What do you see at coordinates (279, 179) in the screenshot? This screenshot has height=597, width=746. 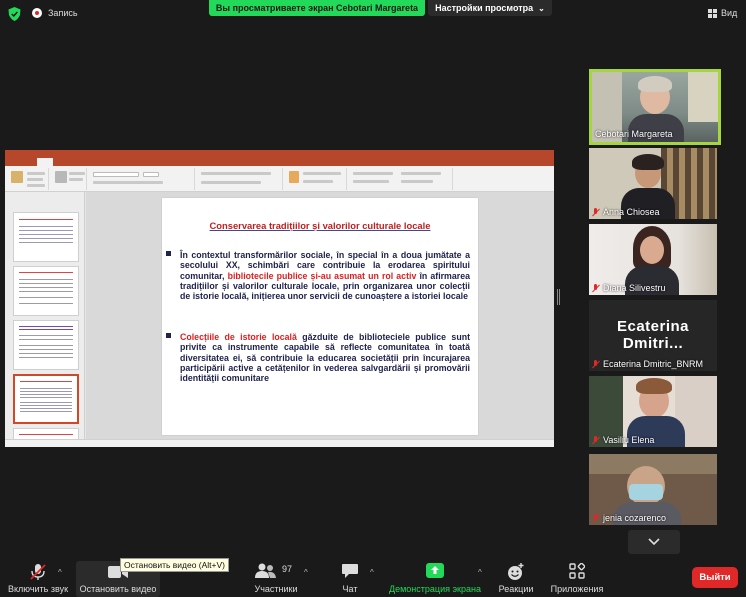 I see `powerpoint-ribbon` at bounding box center [279, 179].